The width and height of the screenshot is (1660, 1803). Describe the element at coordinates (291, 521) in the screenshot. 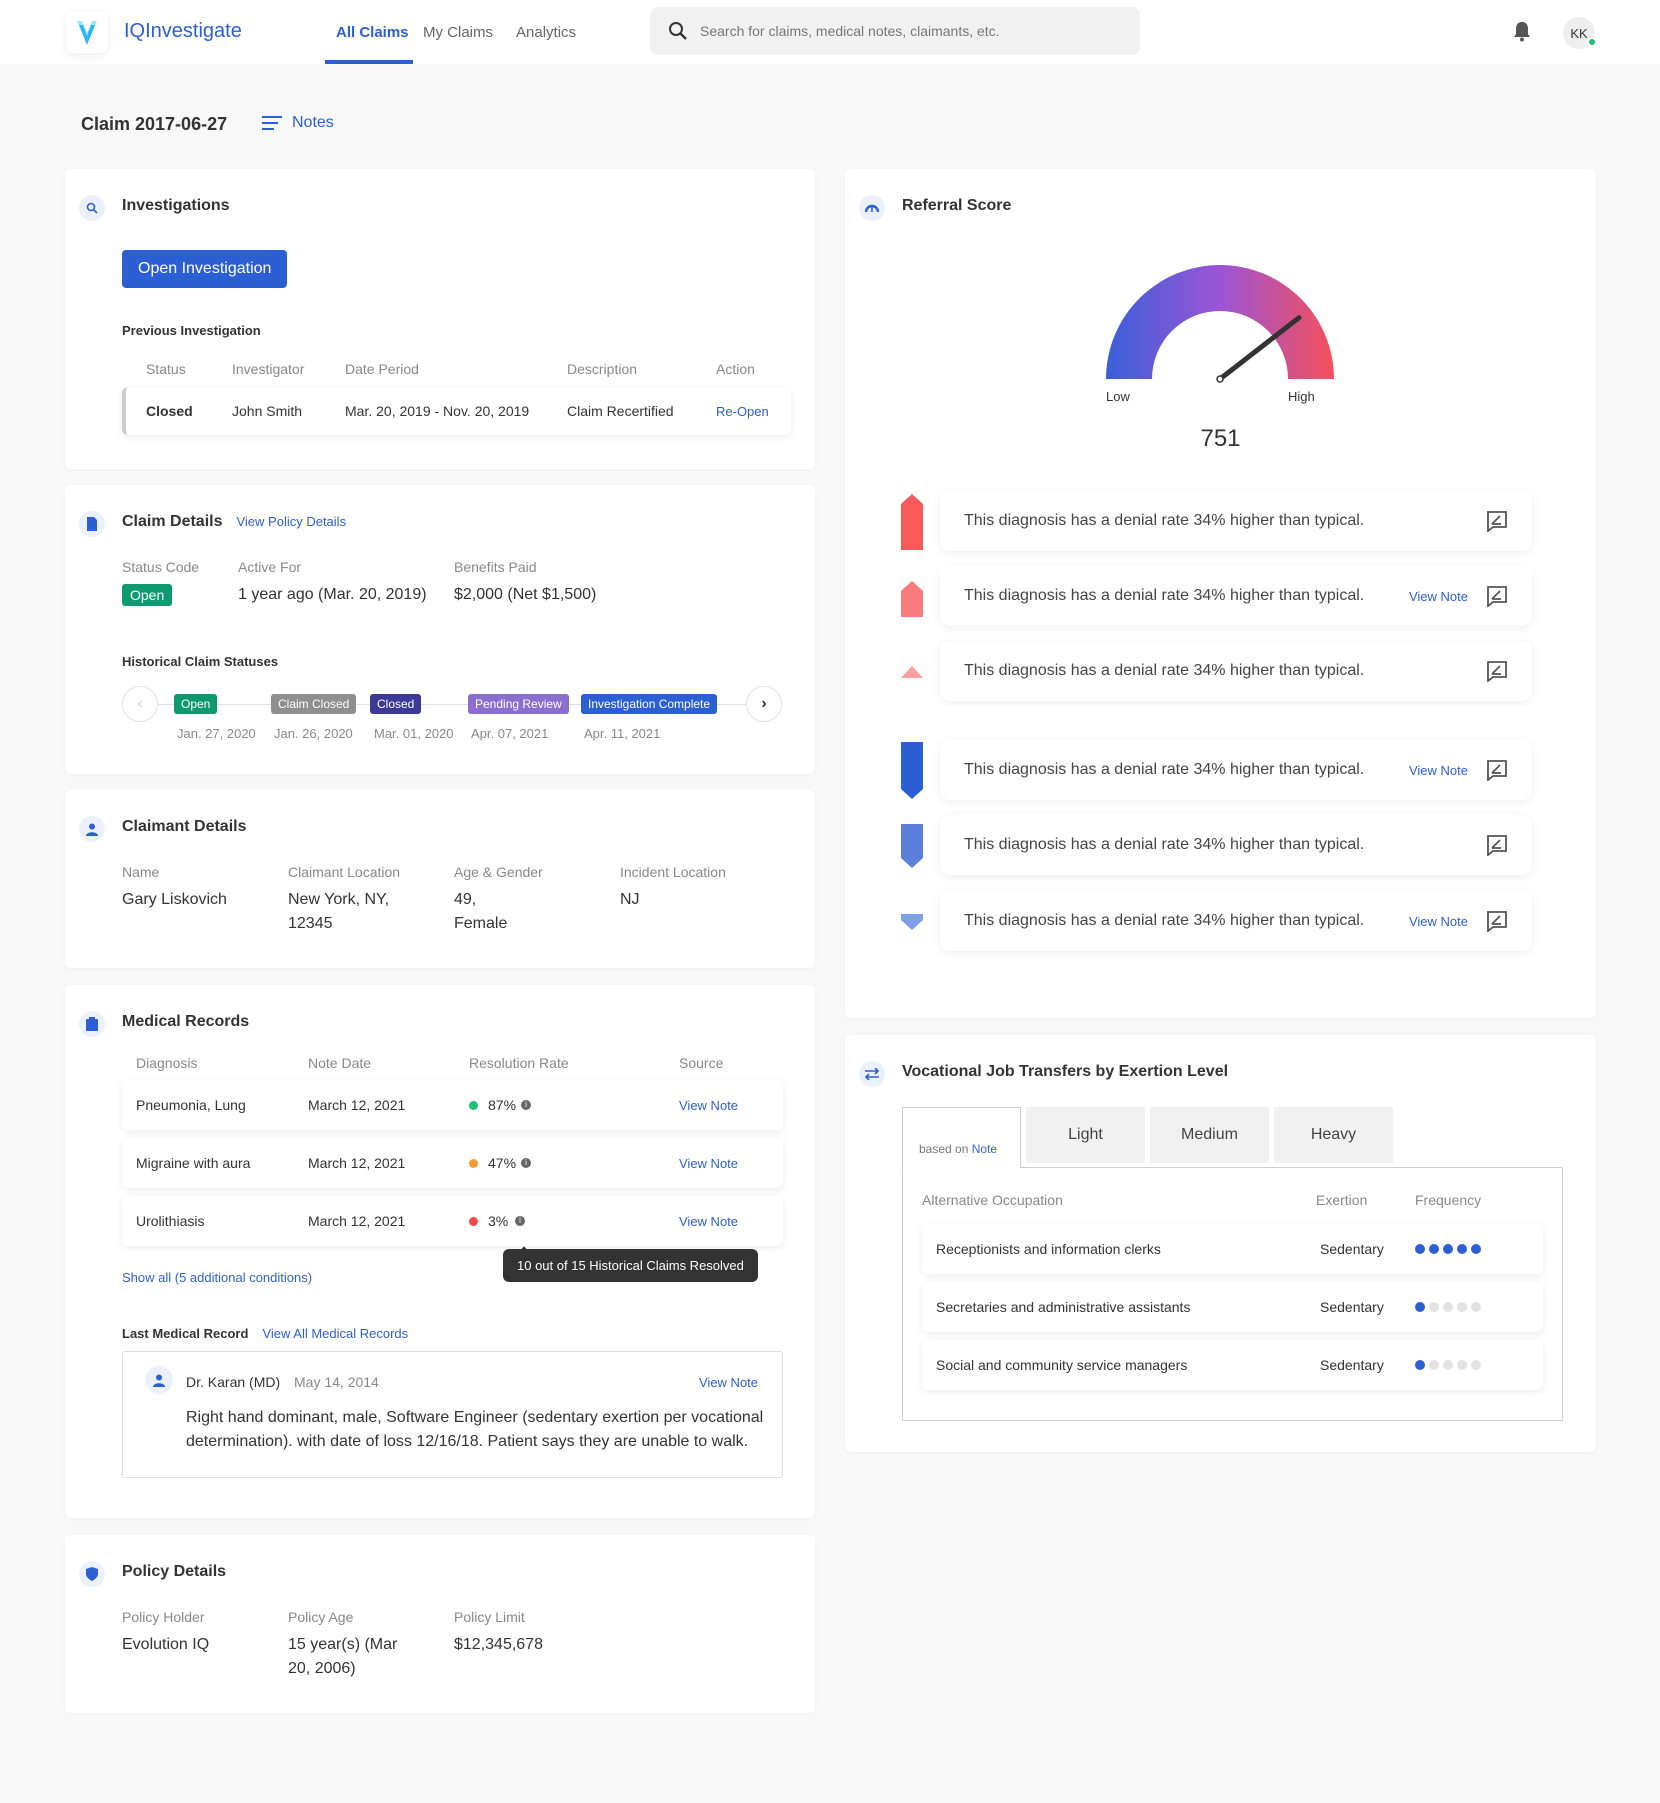

I see `view-policy-details-link: View Policy Details` at that location.